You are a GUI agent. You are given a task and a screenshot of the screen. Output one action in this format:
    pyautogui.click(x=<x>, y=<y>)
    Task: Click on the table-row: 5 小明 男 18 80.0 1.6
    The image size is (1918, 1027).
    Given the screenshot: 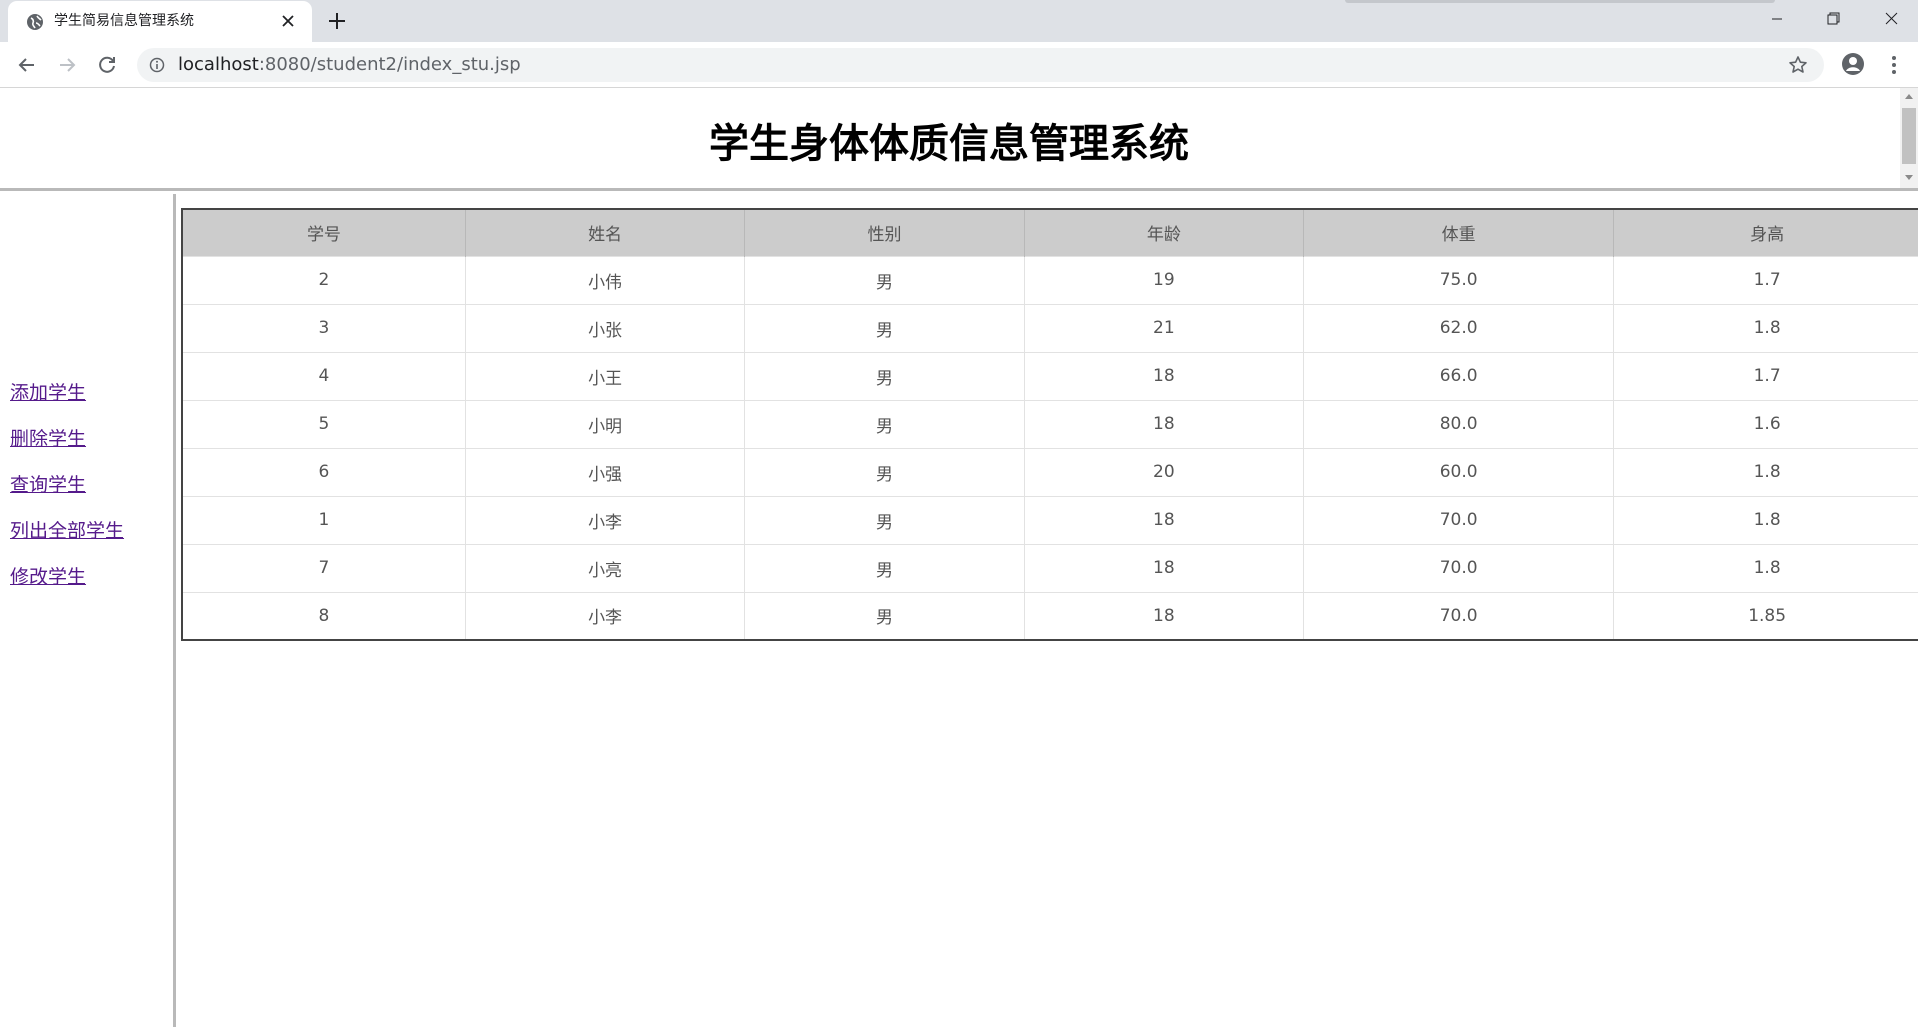 What is the action you would take?
    pyautogui.click(x=1050, y=423)
    